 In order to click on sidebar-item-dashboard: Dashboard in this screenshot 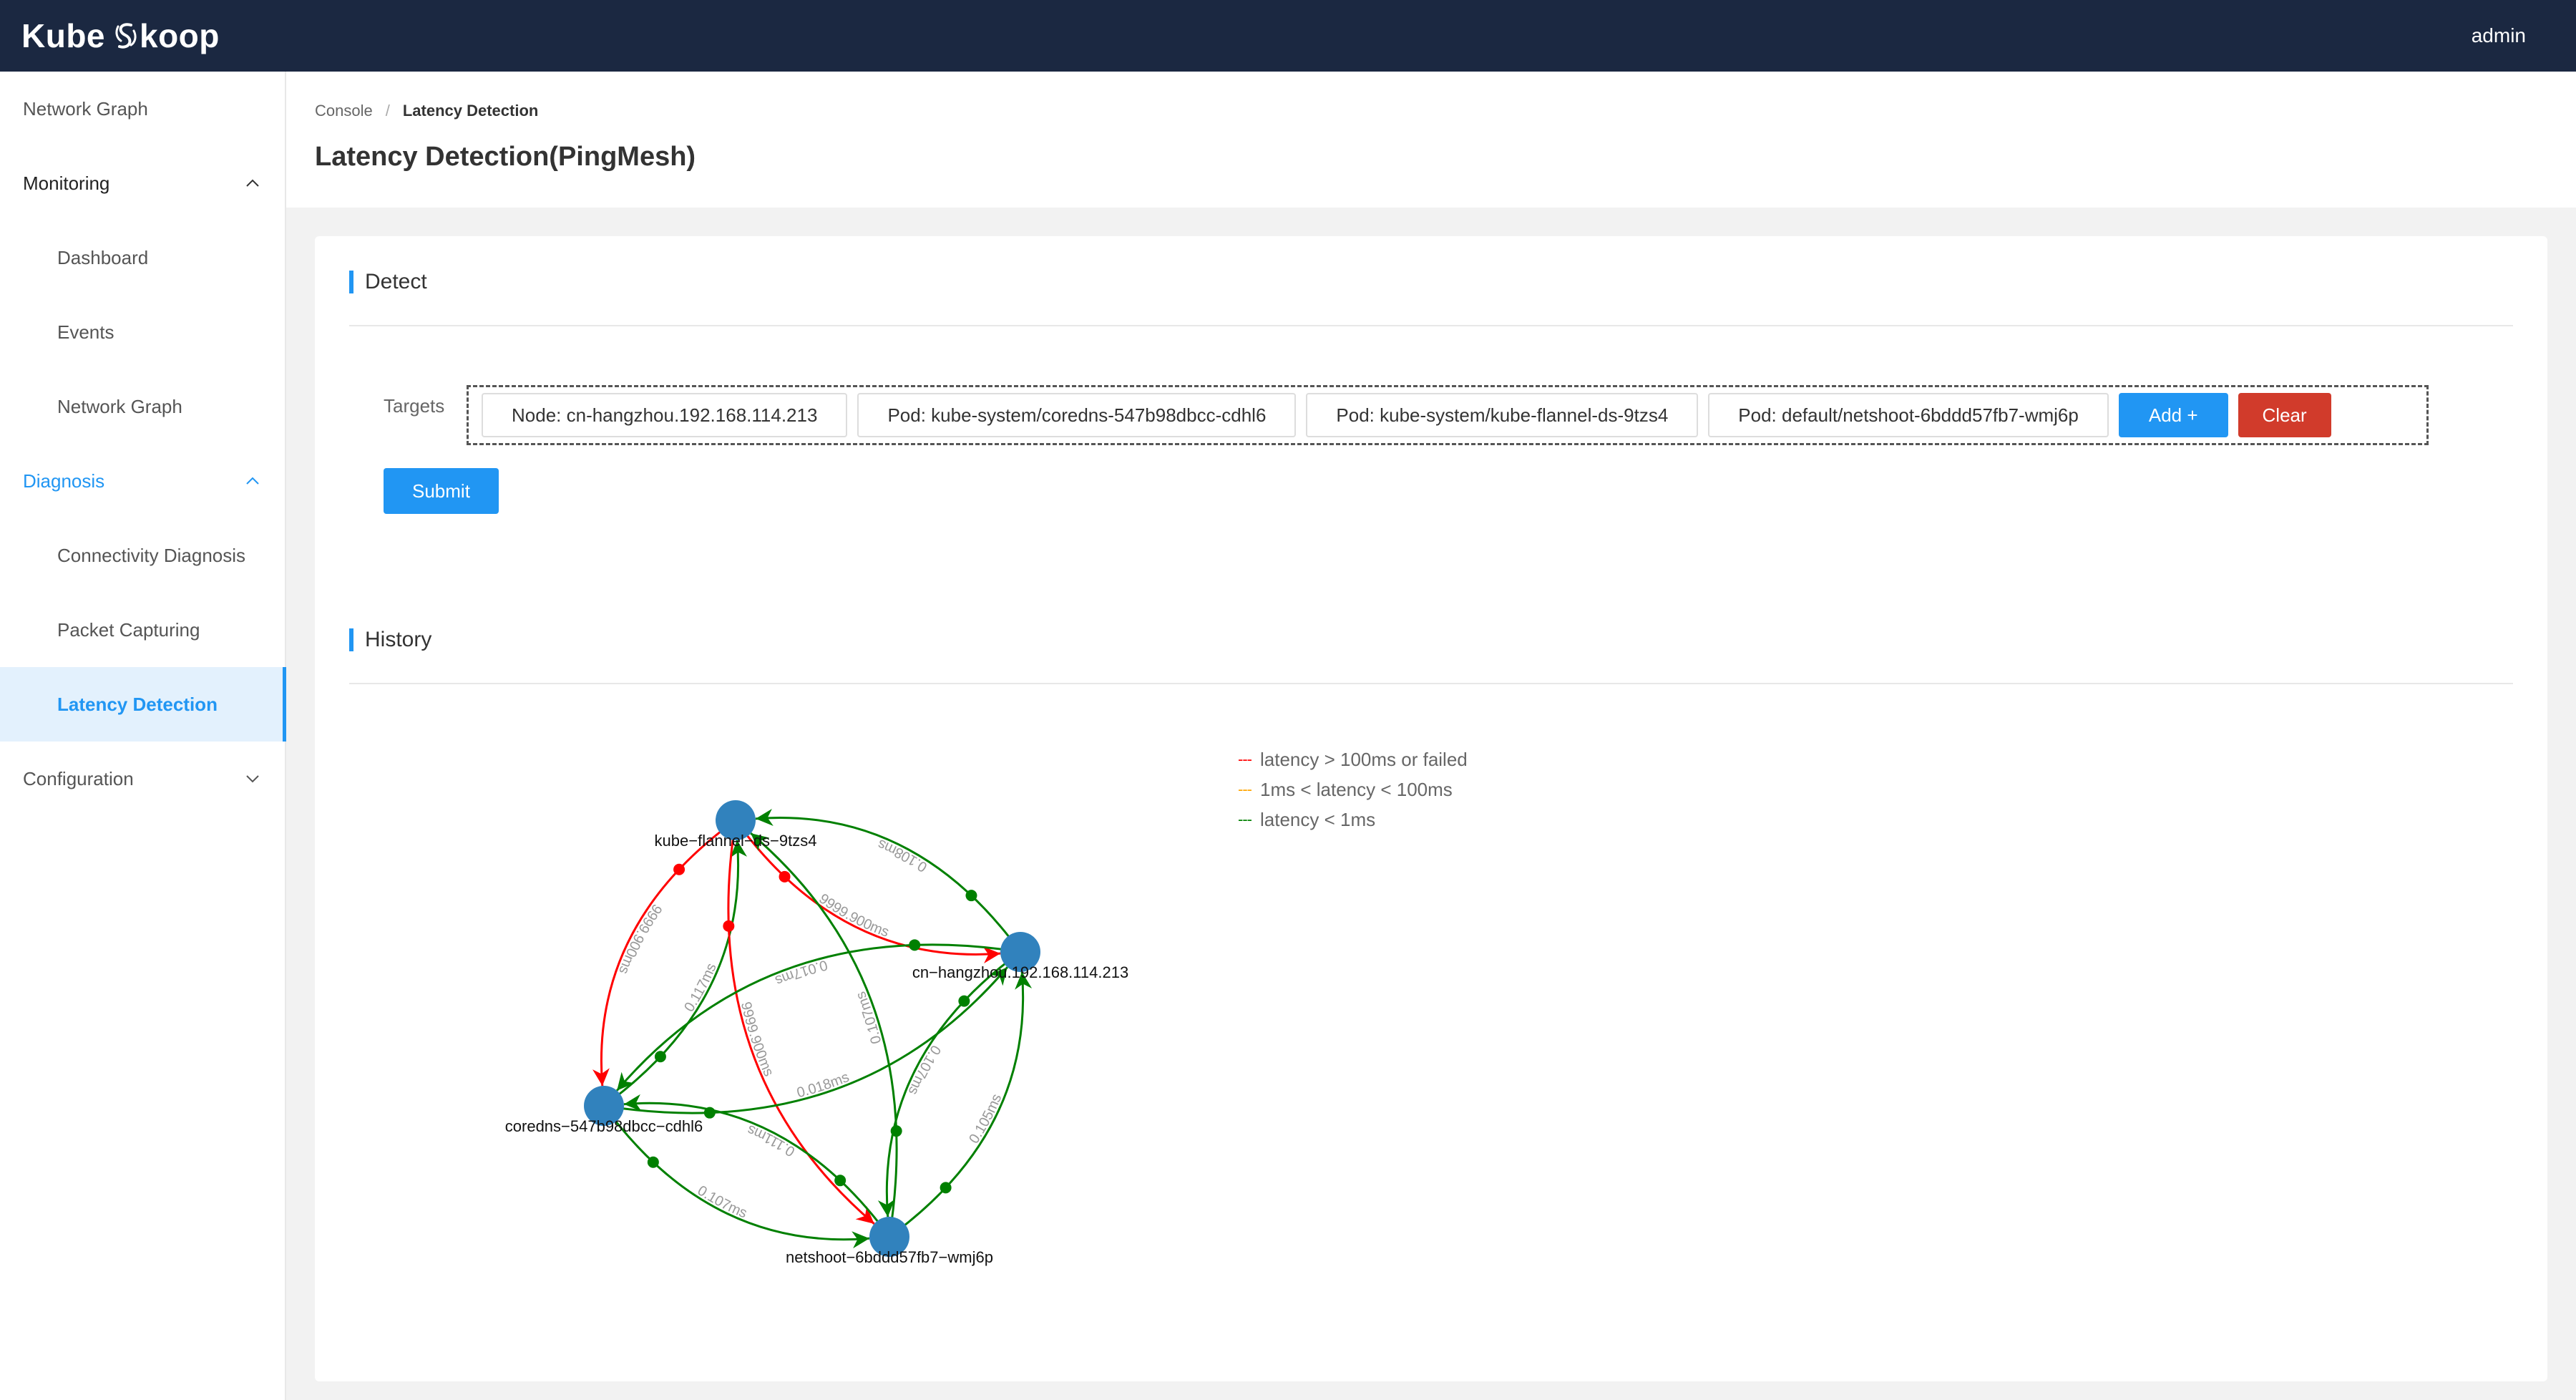, I will do `click(142, 257)`.